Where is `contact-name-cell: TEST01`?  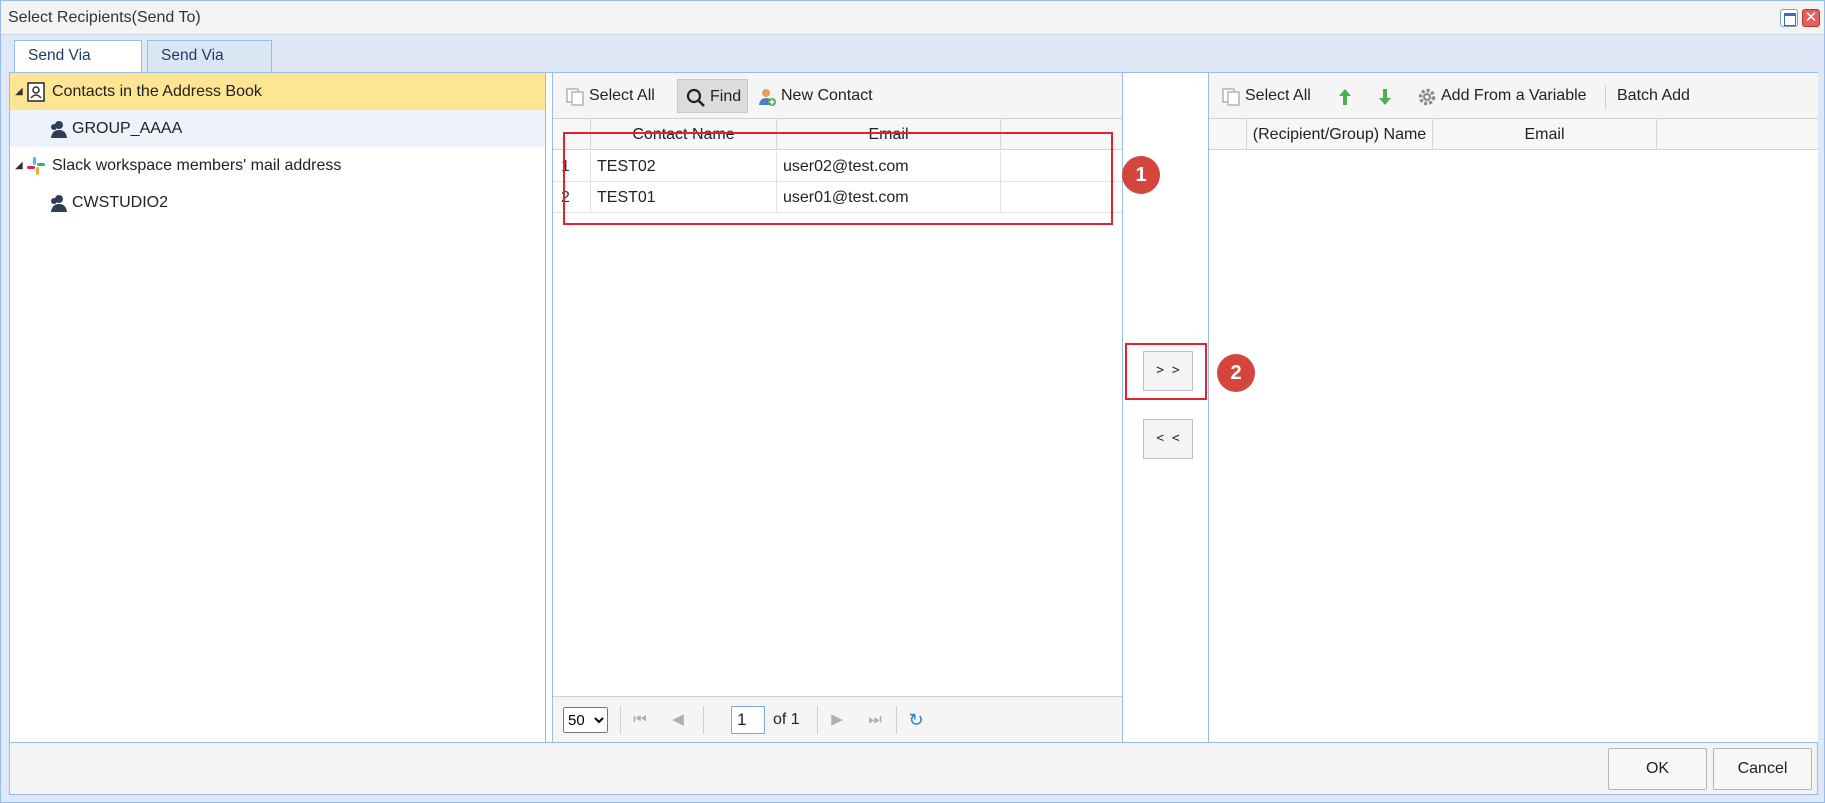
contact-name-cell: TEST01 is located at coordinates (684, 197).